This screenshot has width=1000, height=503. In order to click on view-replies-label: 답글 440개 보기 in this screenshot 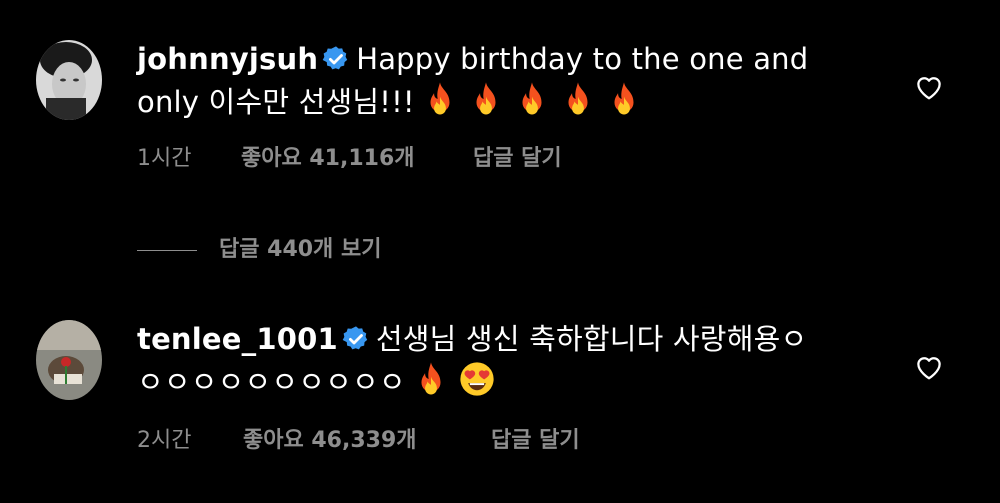, I will do `click(300, 249)`.